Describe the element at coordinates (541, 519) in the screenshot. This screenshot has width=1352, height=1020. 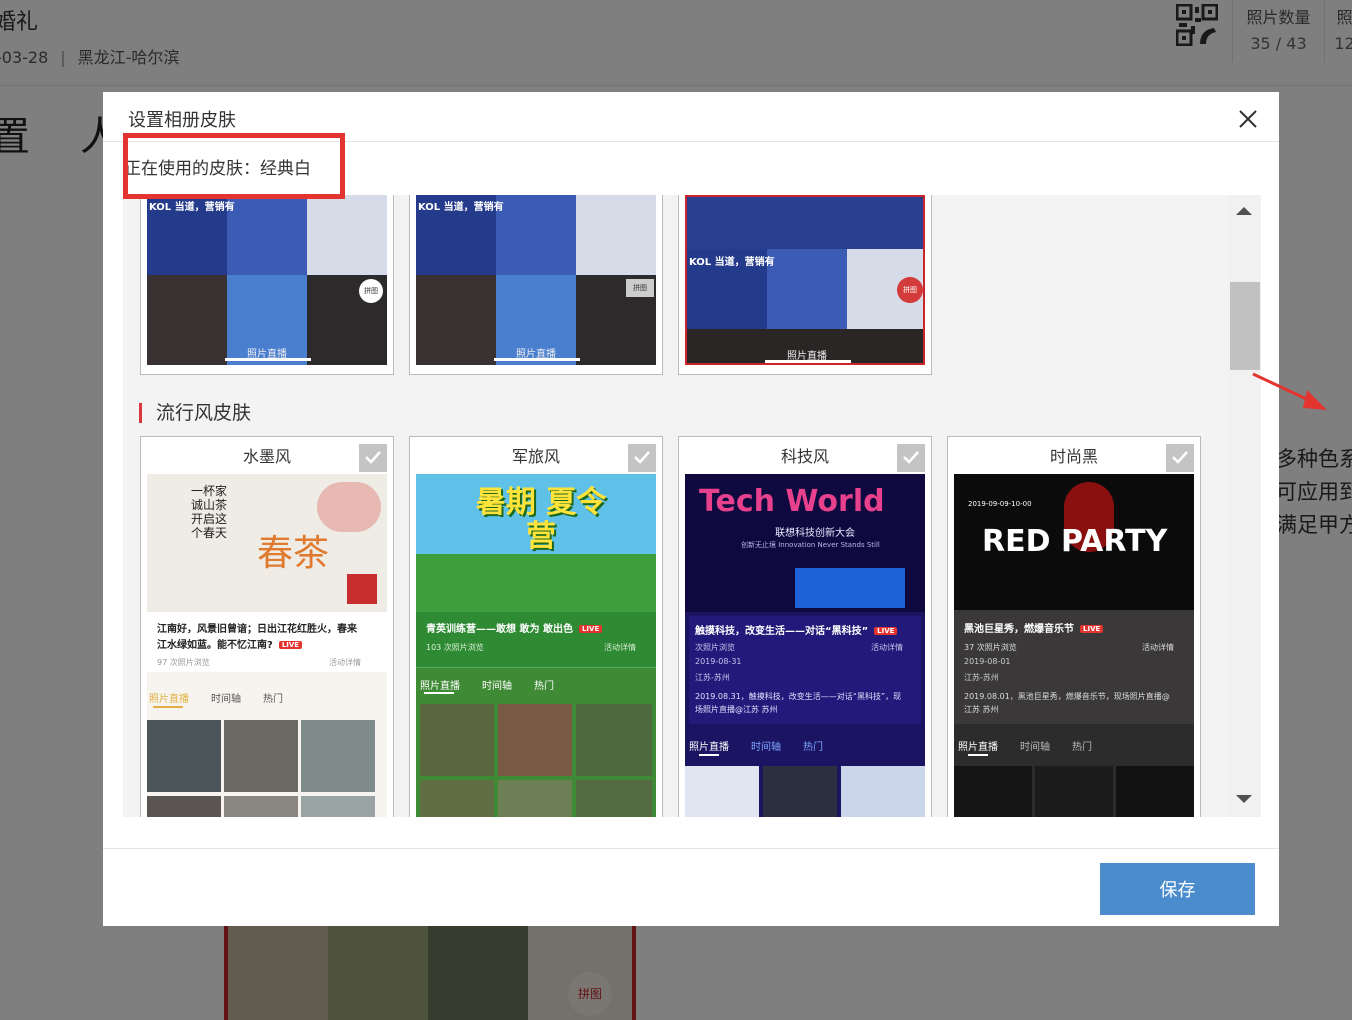
I see `camp-art-title: 暑期 夏令营` at that location.